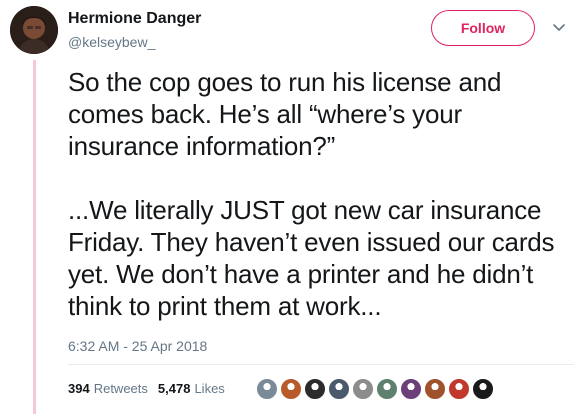 This screenshot has width=582, height=414. What do you see at coordinates (559, 28) in the screenshot?
I see `chevron-down-icon` at bounding box center [559, 28].